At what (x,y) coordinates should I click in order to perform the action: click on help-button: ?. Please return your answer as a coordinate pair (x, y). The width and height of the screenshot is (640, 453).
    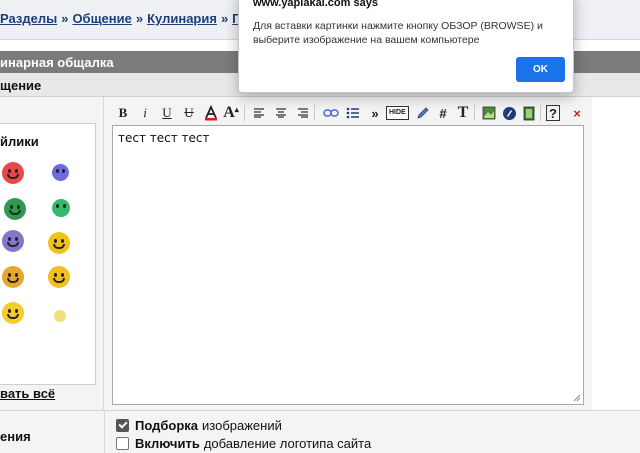
    Looking at the image, I should click on (553, 113).